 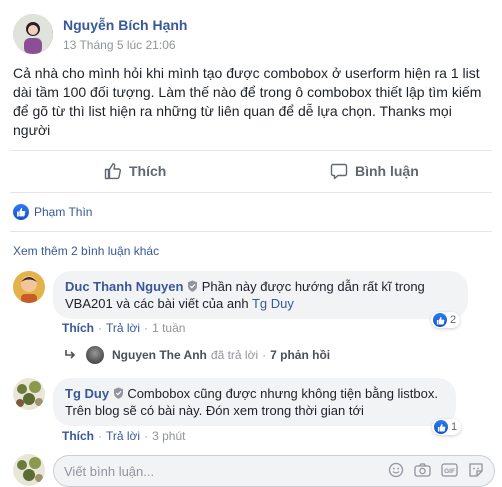 I want to click on comment-mention: Tg Duy, so click(x=273, y=303).